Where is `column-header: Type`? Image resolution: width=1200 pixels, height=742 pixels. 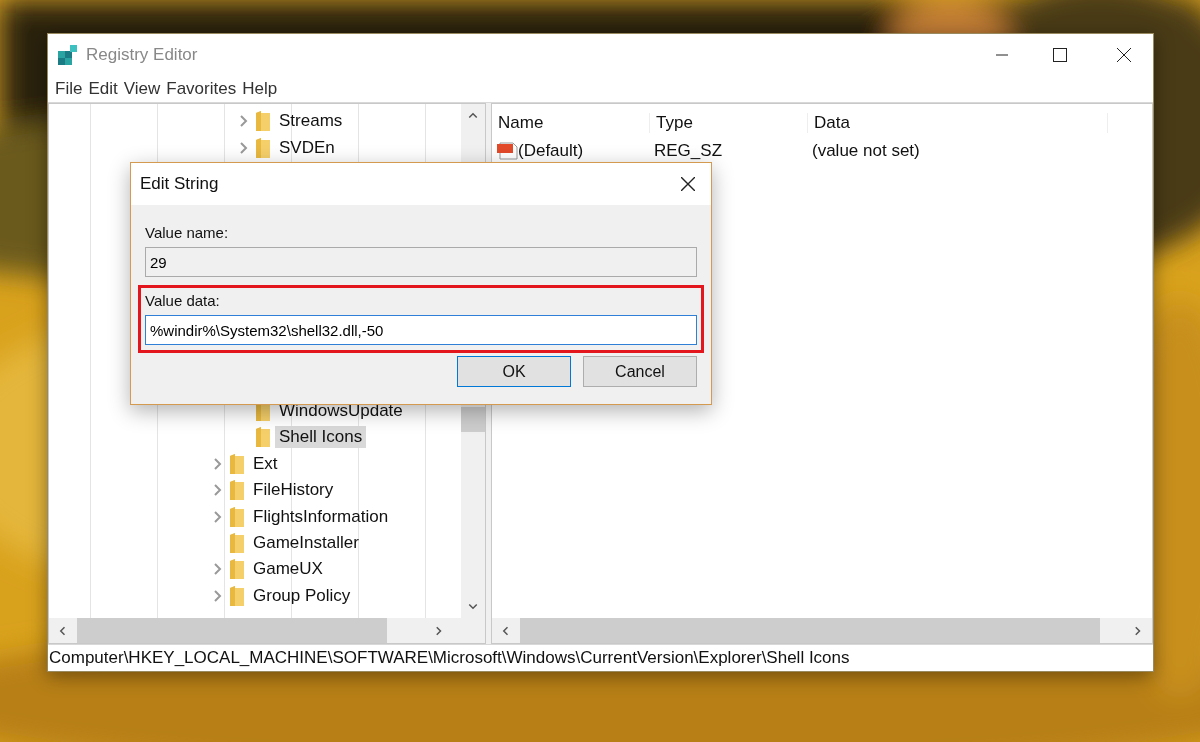
column-header: Type is located at coordinates (729, 123).